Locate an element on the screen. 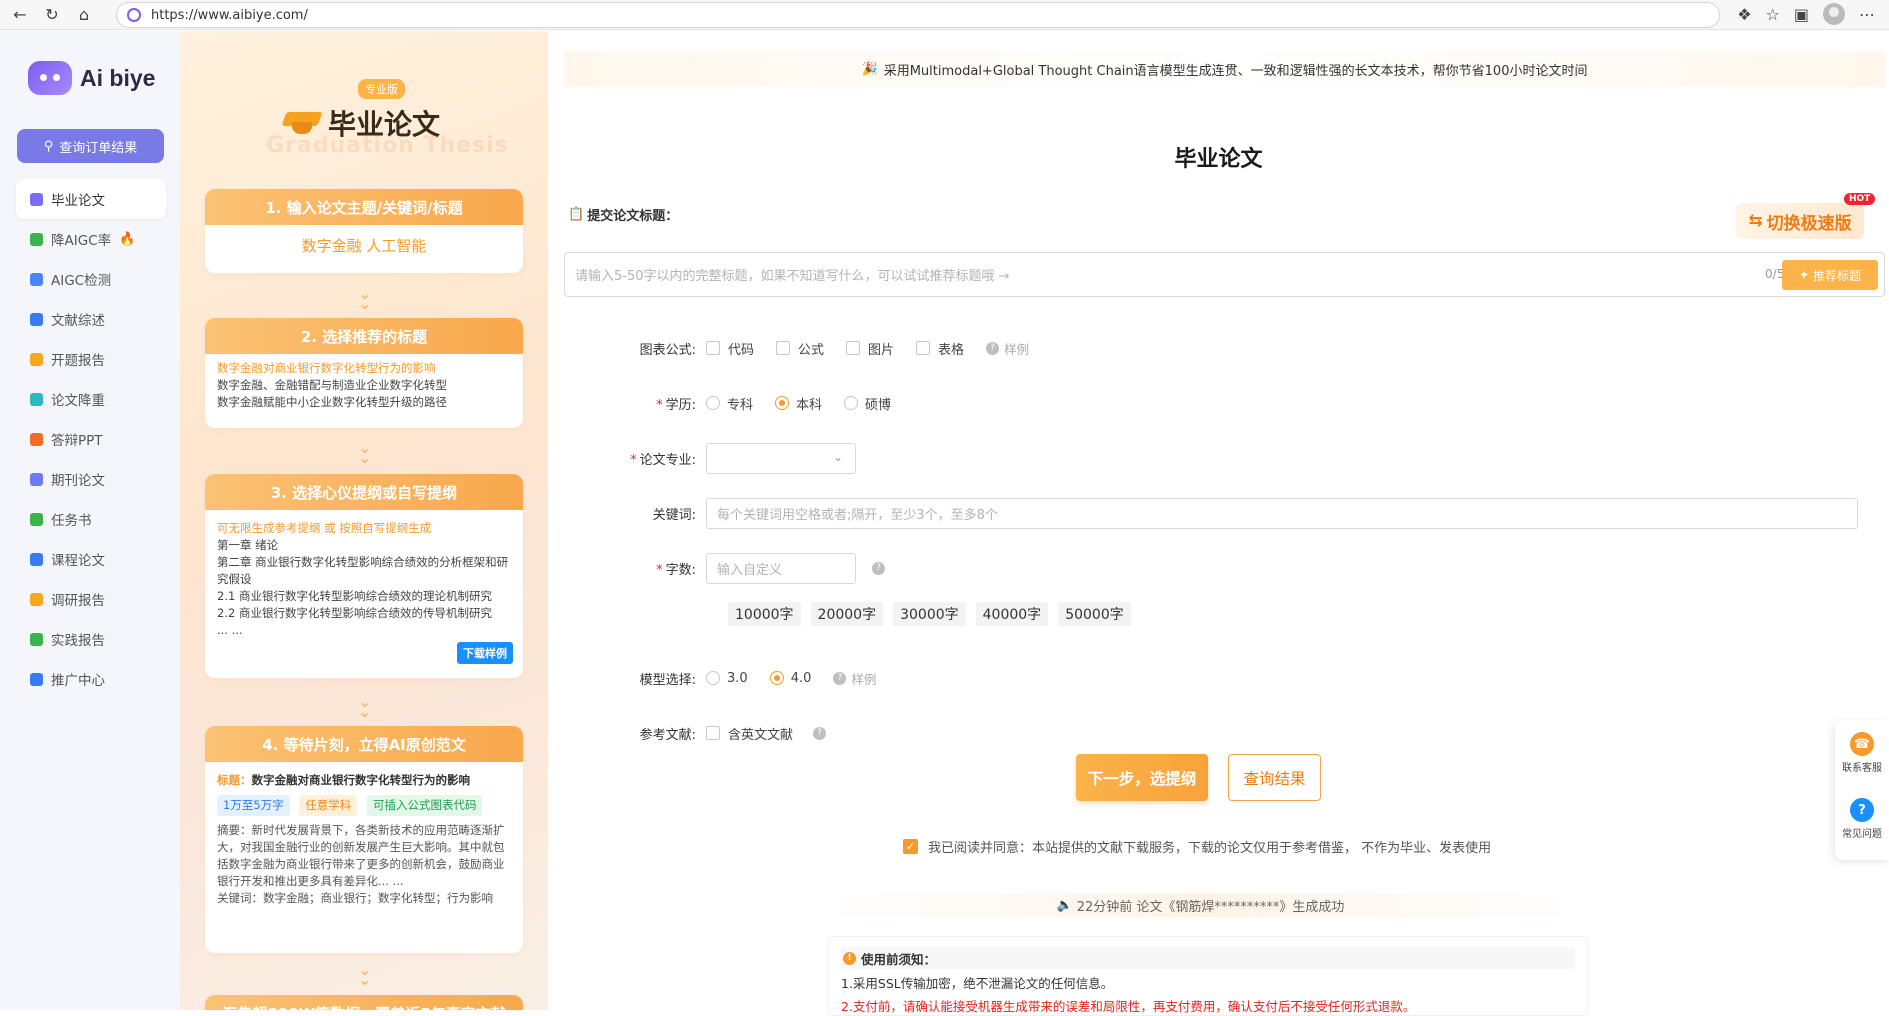 The width and height of the screenshot is (1889, 1016). degree-label: * 学历: is located at coordinates (676, 405).